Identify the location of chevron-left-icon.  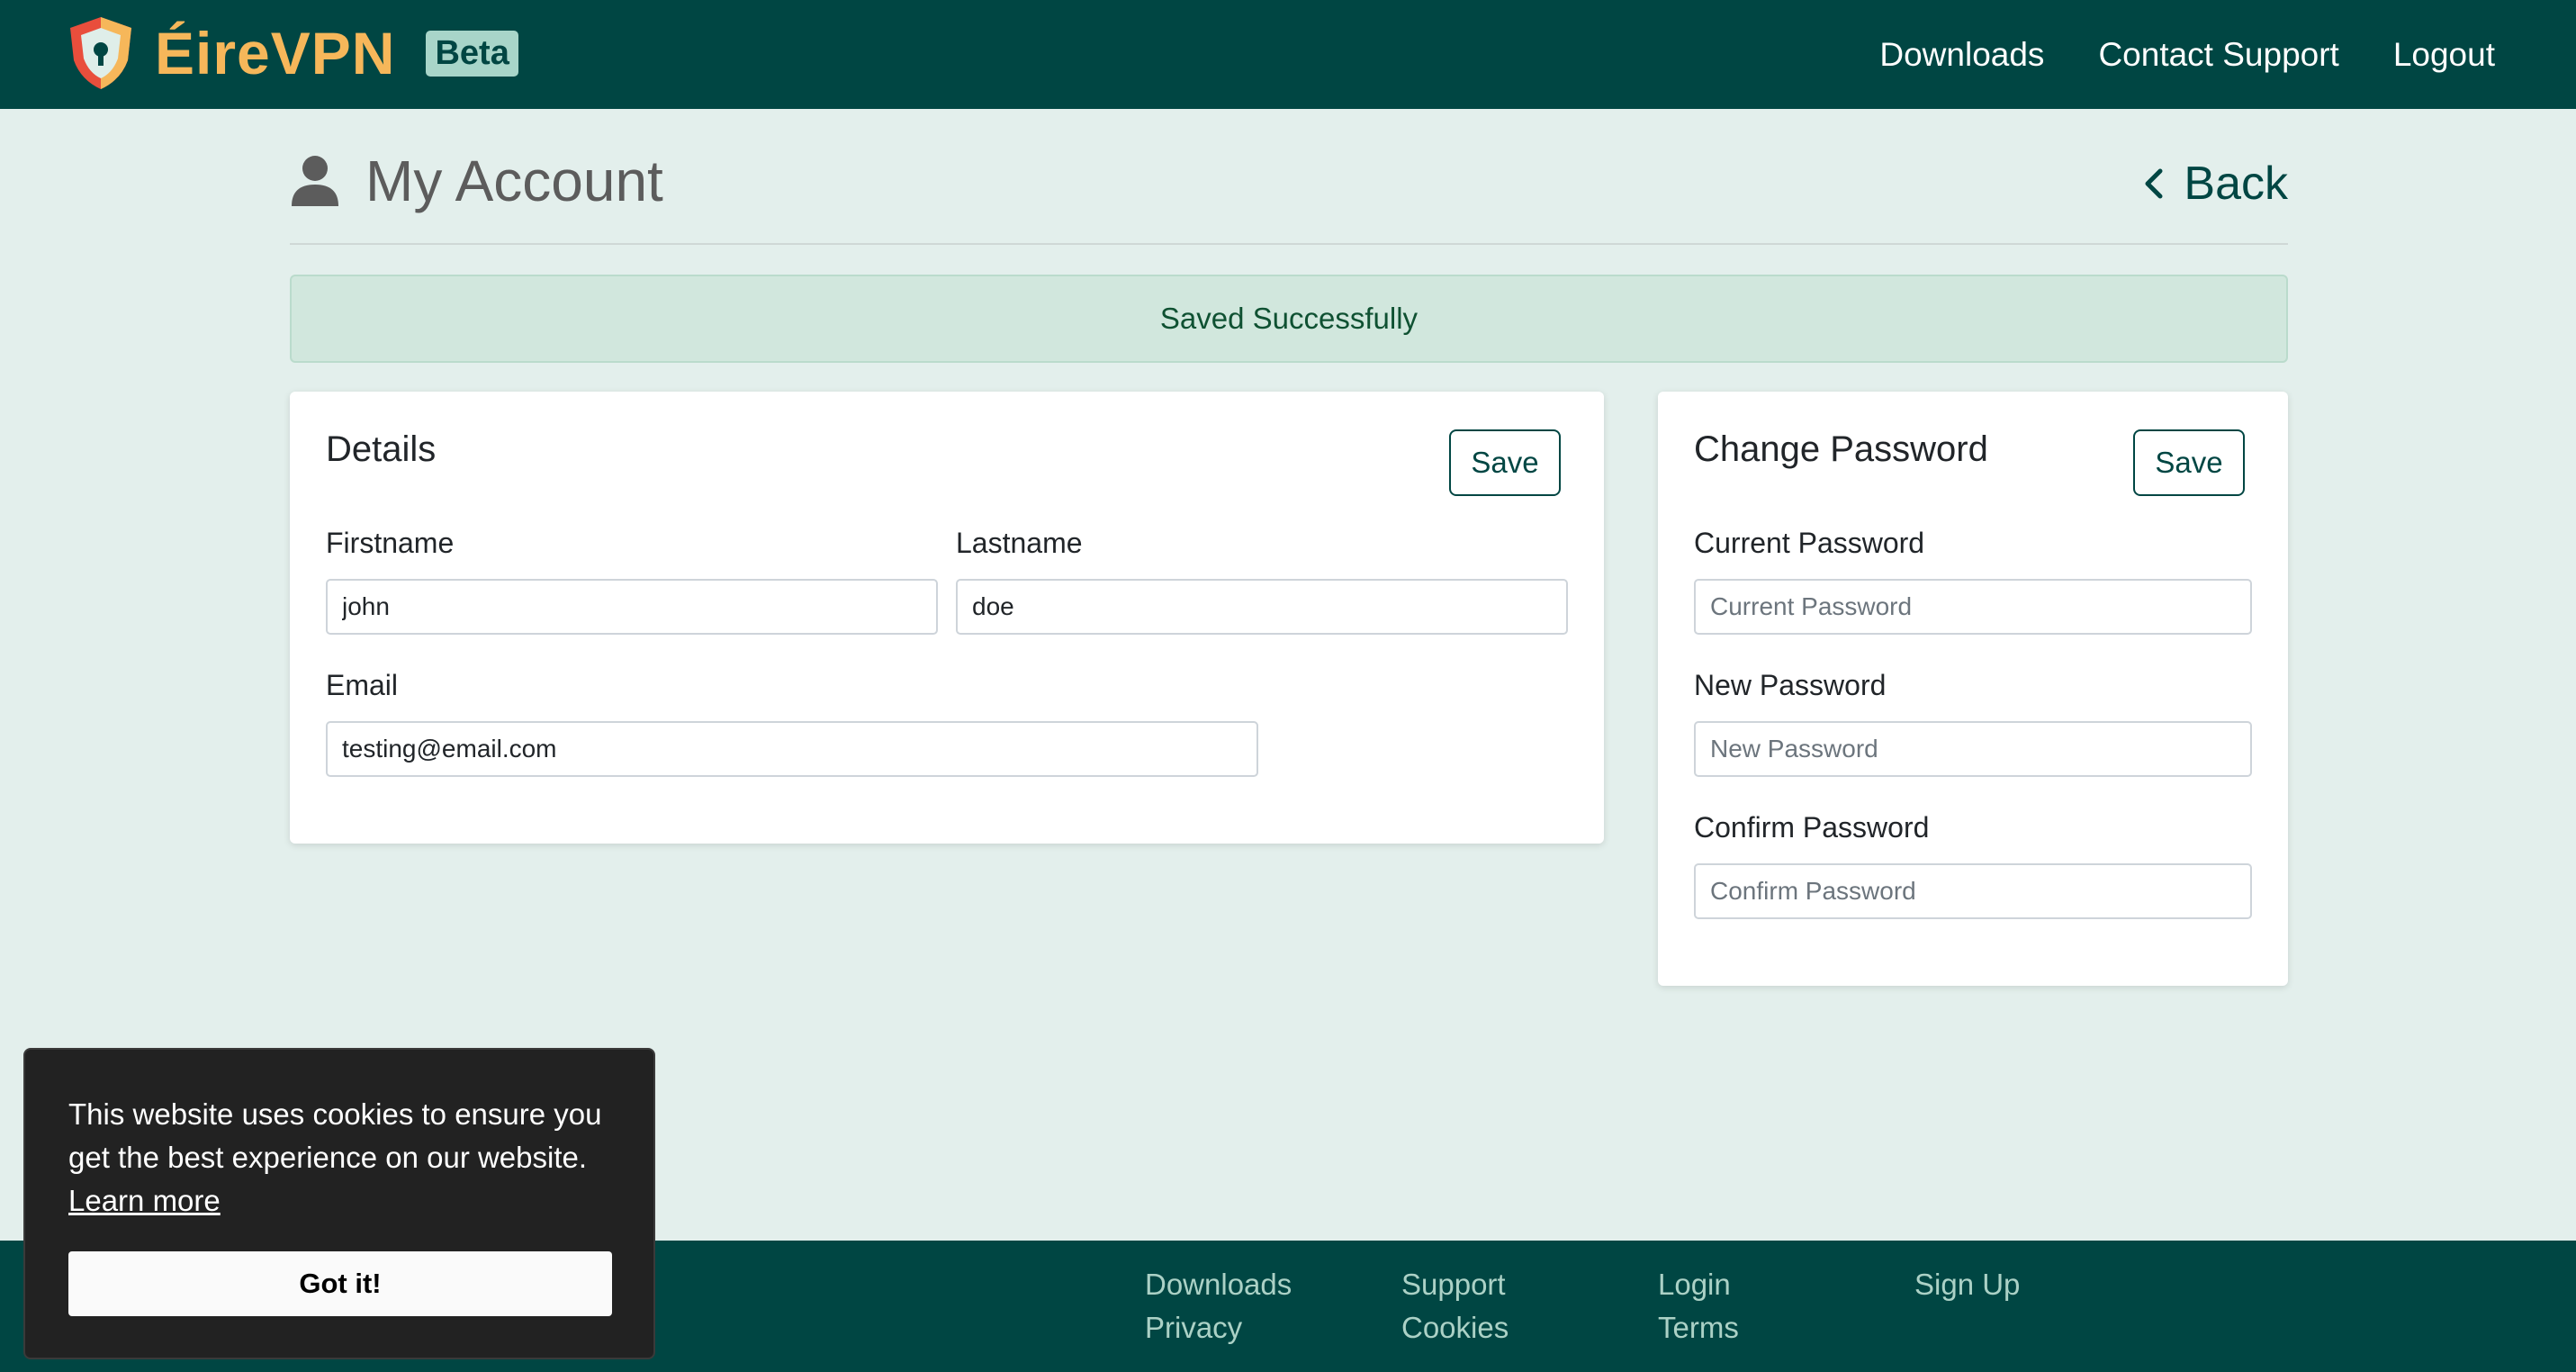
(2154, 183).